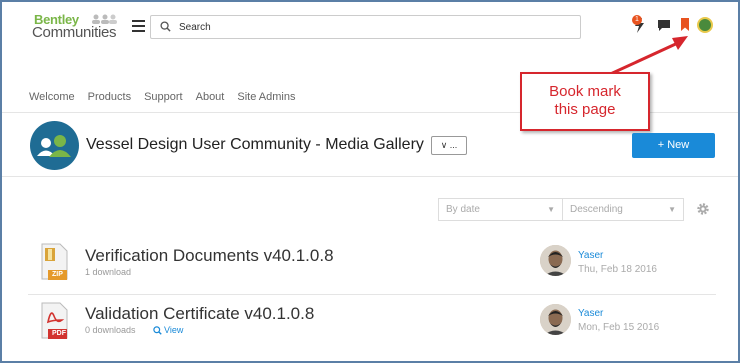 The image size is (740, 363). I want to click on sort-by-value: By date, so click(463, 209).